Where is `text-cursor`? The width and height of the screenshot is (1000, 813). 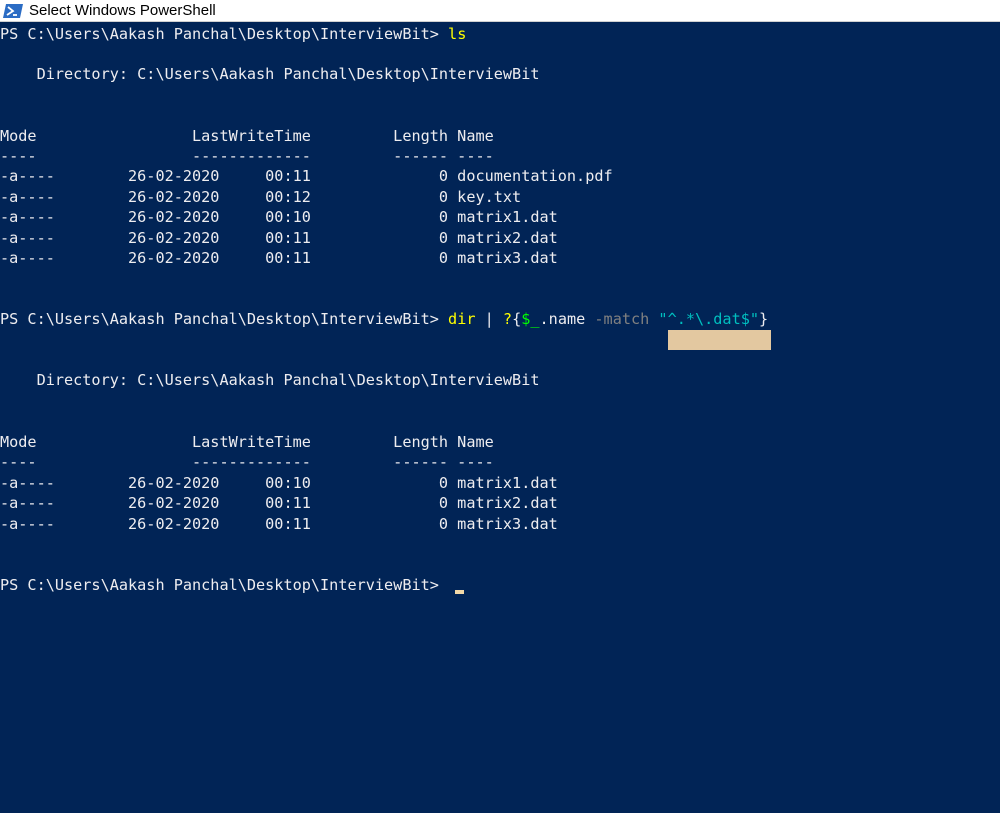 text-cursor is located at coordinates (459, 592).